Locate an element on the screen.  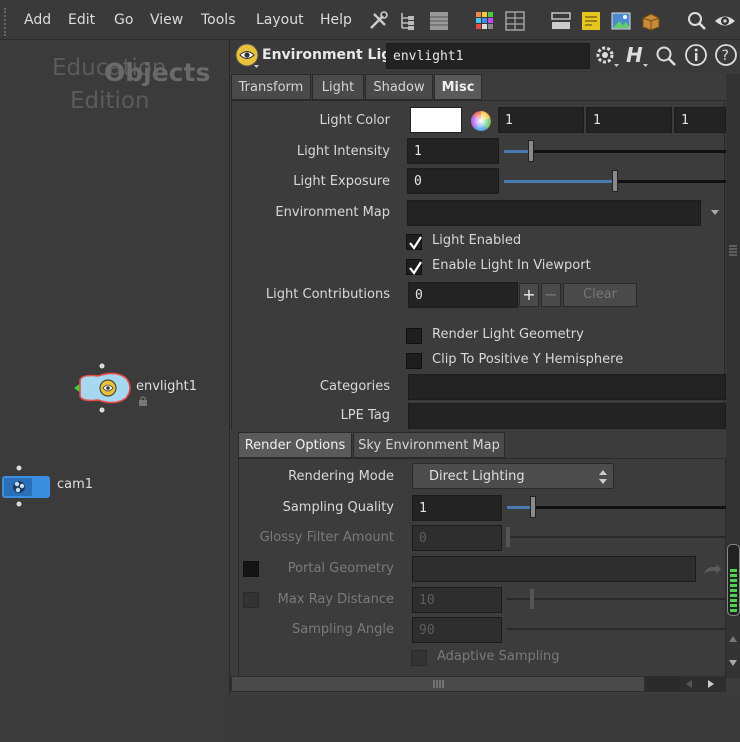
eye-icon is located at coordinates (725, 21).